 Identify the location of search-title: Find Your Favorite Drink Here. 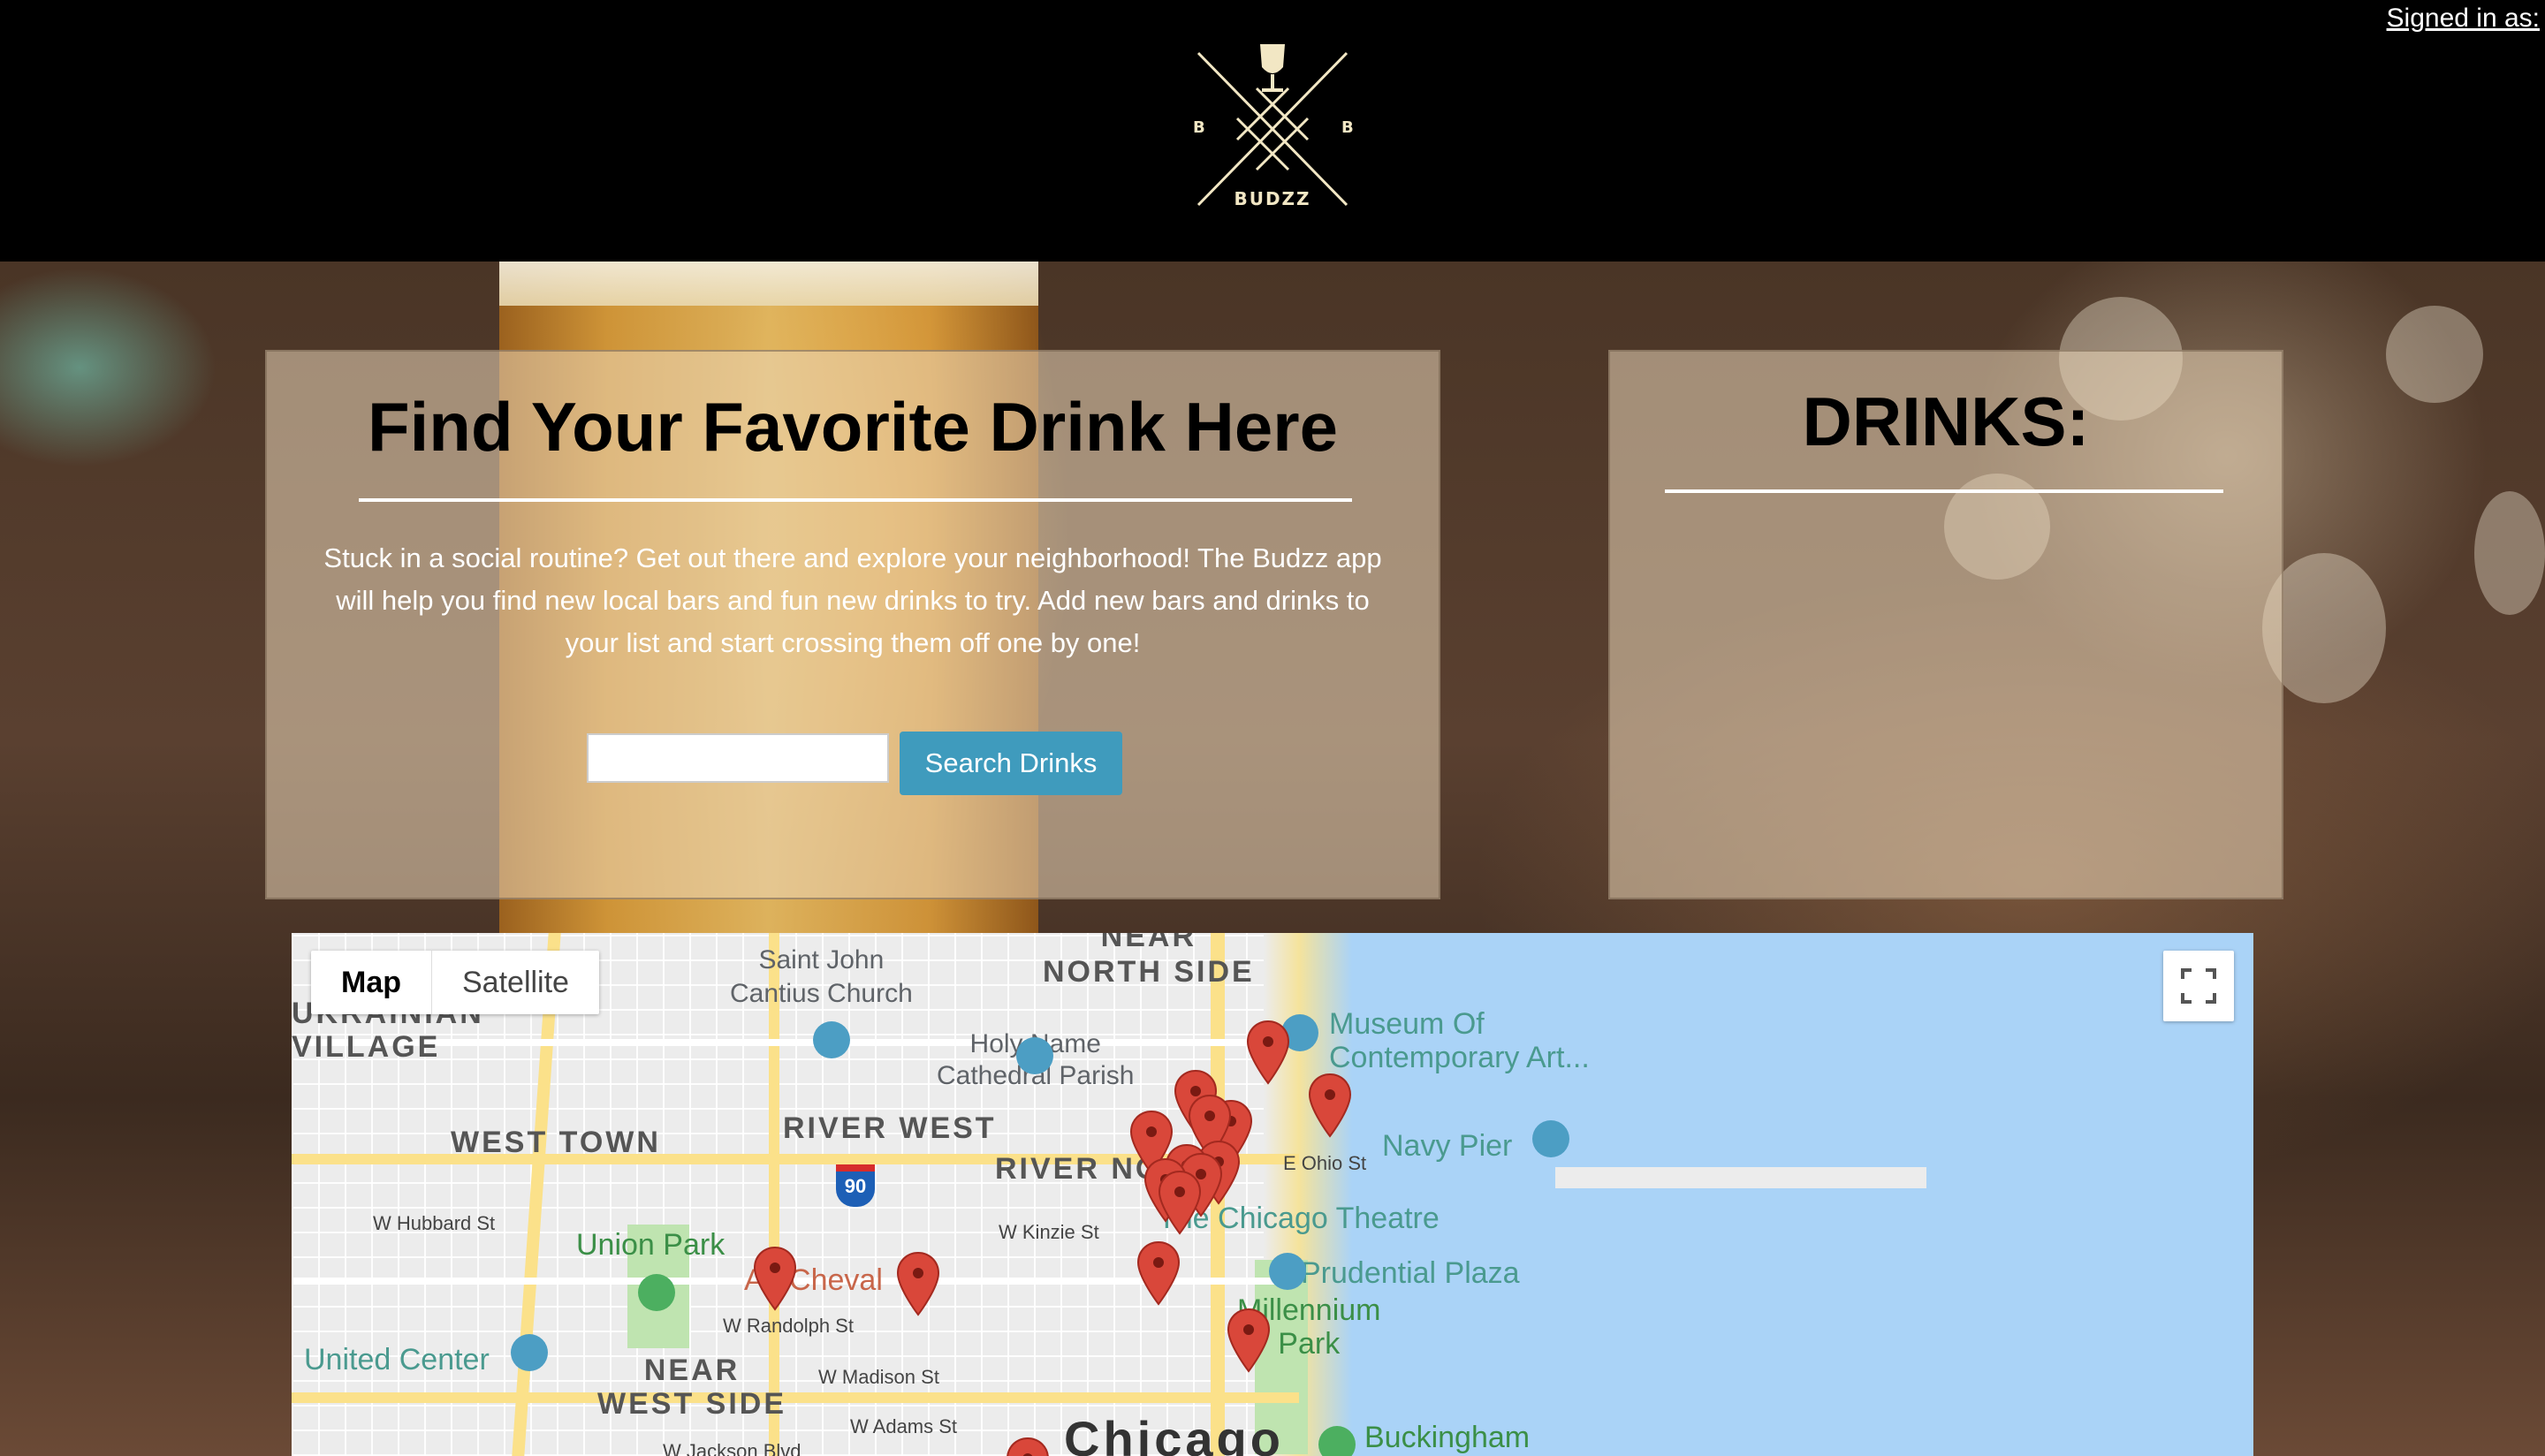
(853, 427).